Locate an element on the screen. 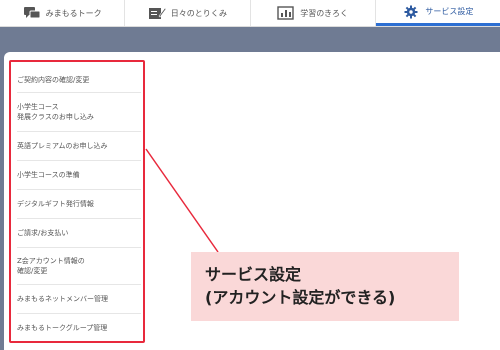 This screenshot has width=500, height=350. callout-subtitle: (アカウント設定ができる) is located at coordinates (300, 297).